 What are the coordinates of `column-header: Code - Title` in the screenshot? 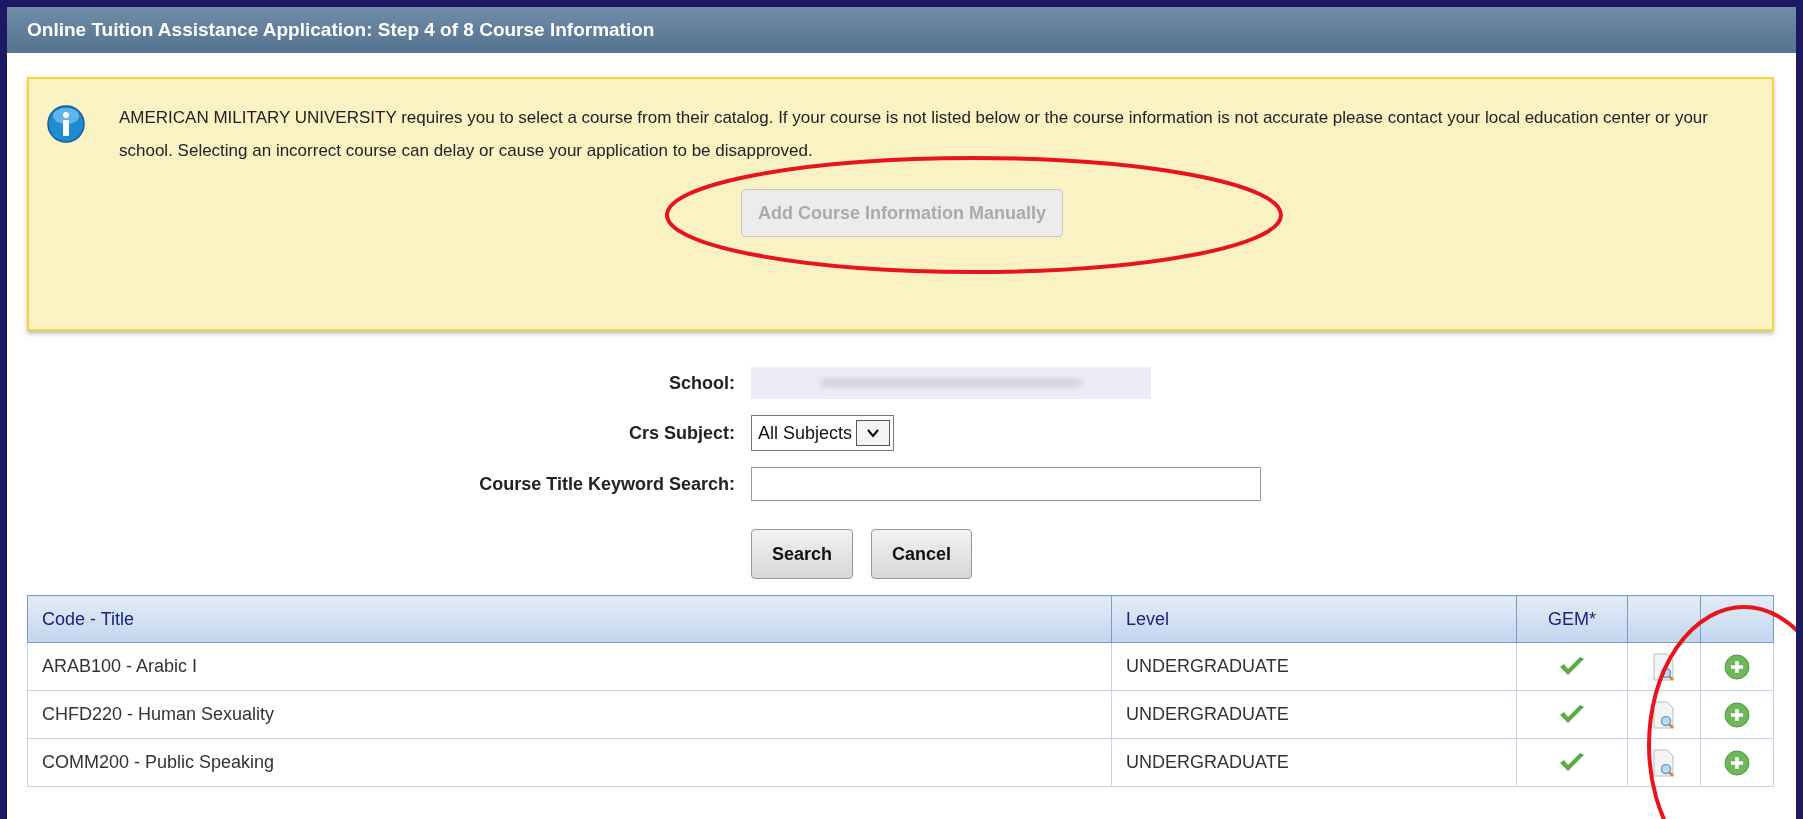 It's located at (569, 619).